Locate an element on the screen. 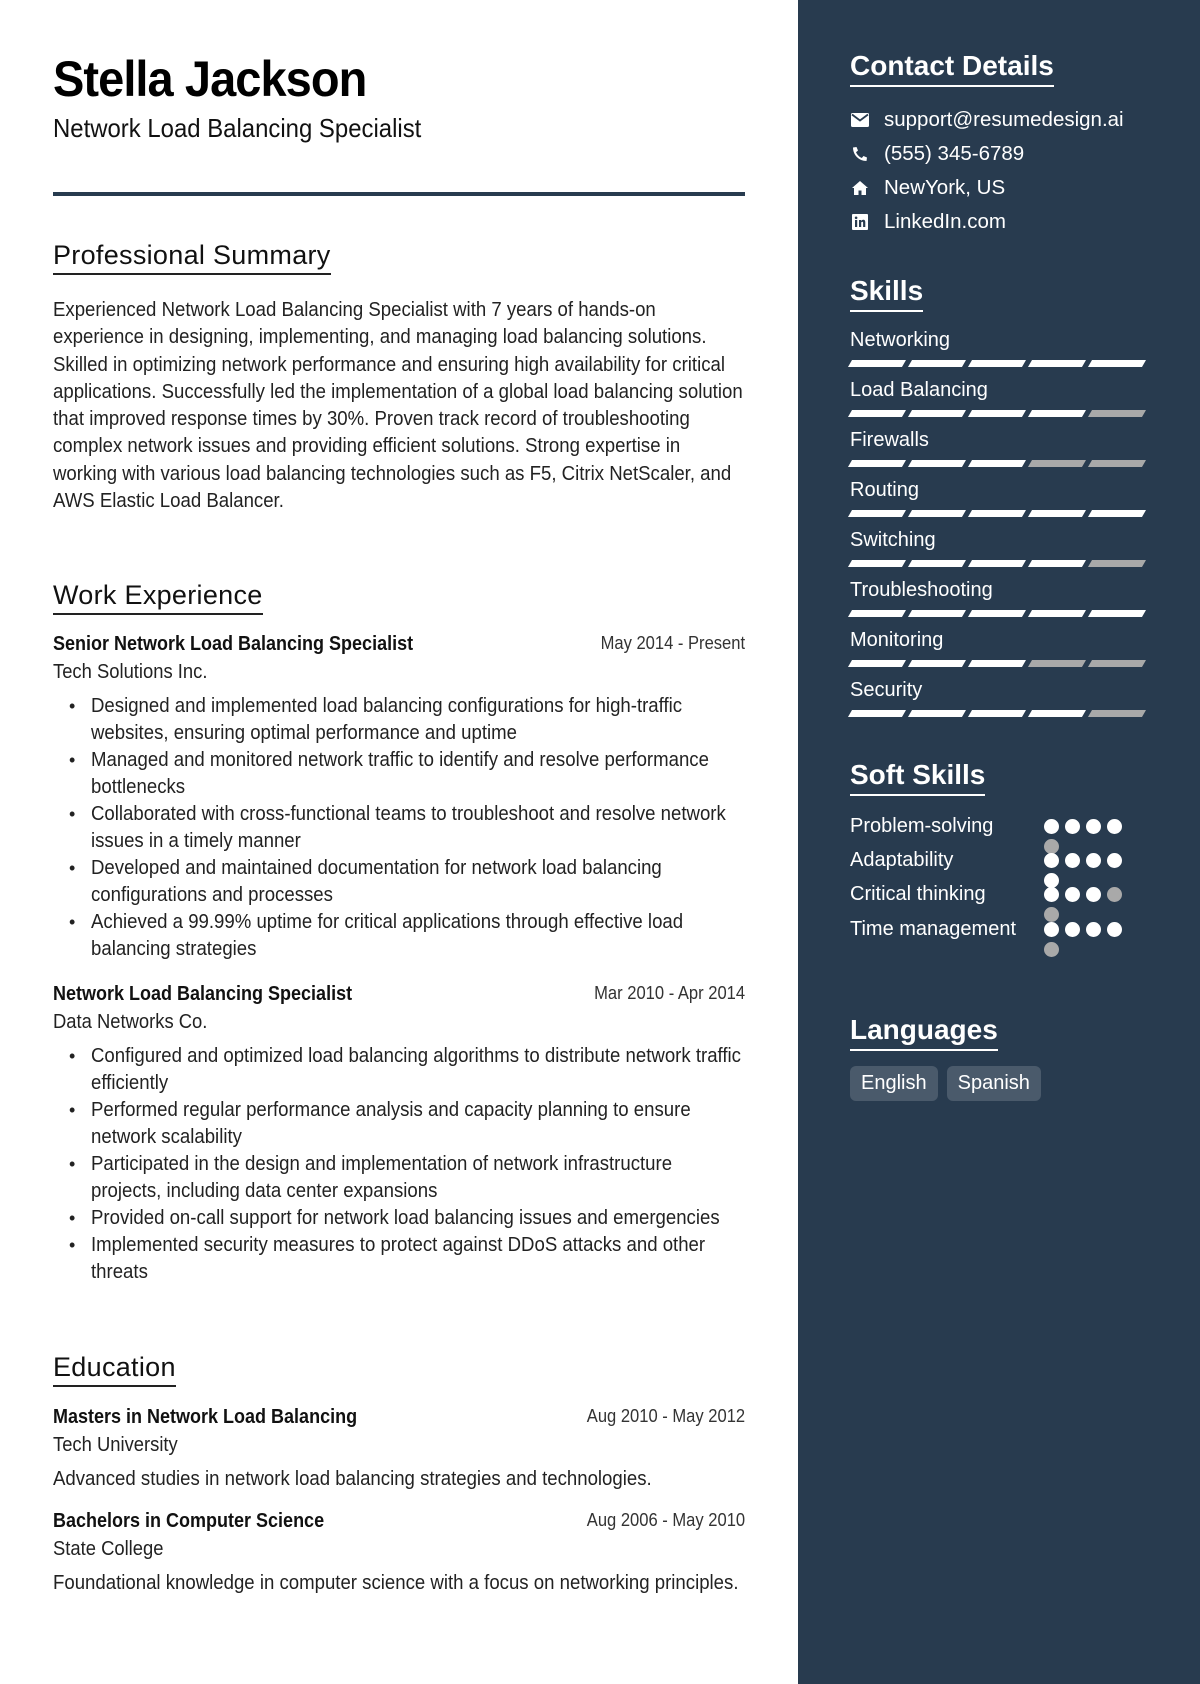 This screenshot has height=1684, width=1200. languages-heading: Languages is located at coordinates (924, 1032).